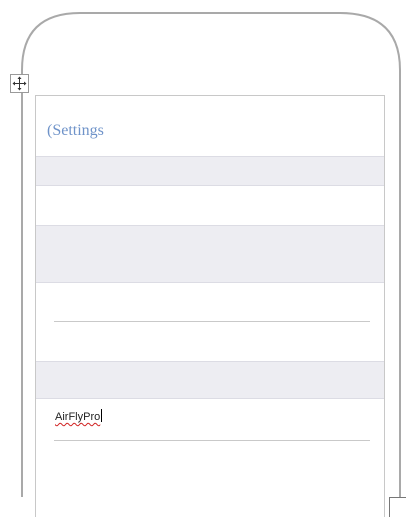 The width and height of the screenshot is (406, 518). I want to click on table-move-handle, so click(19, 83).